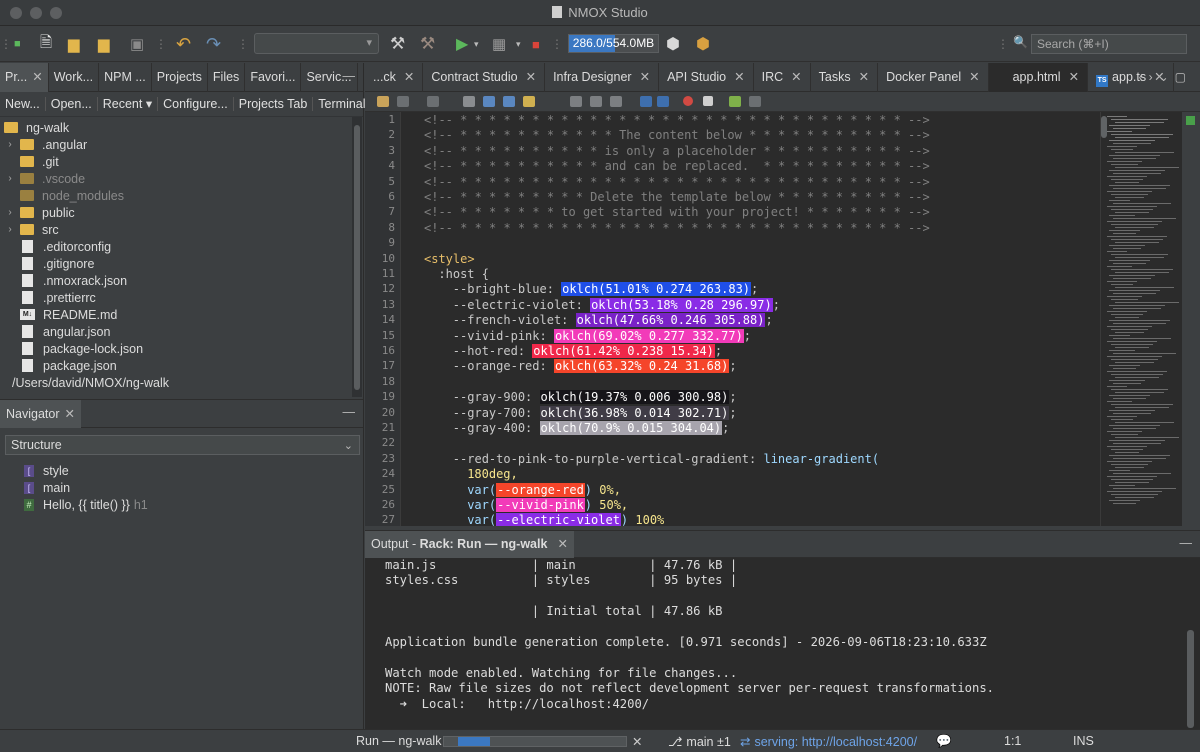 The height and width of the screenshot is (752, 1200). I want to click on tab-navigator: Navigator ✕, so click(40, 414).